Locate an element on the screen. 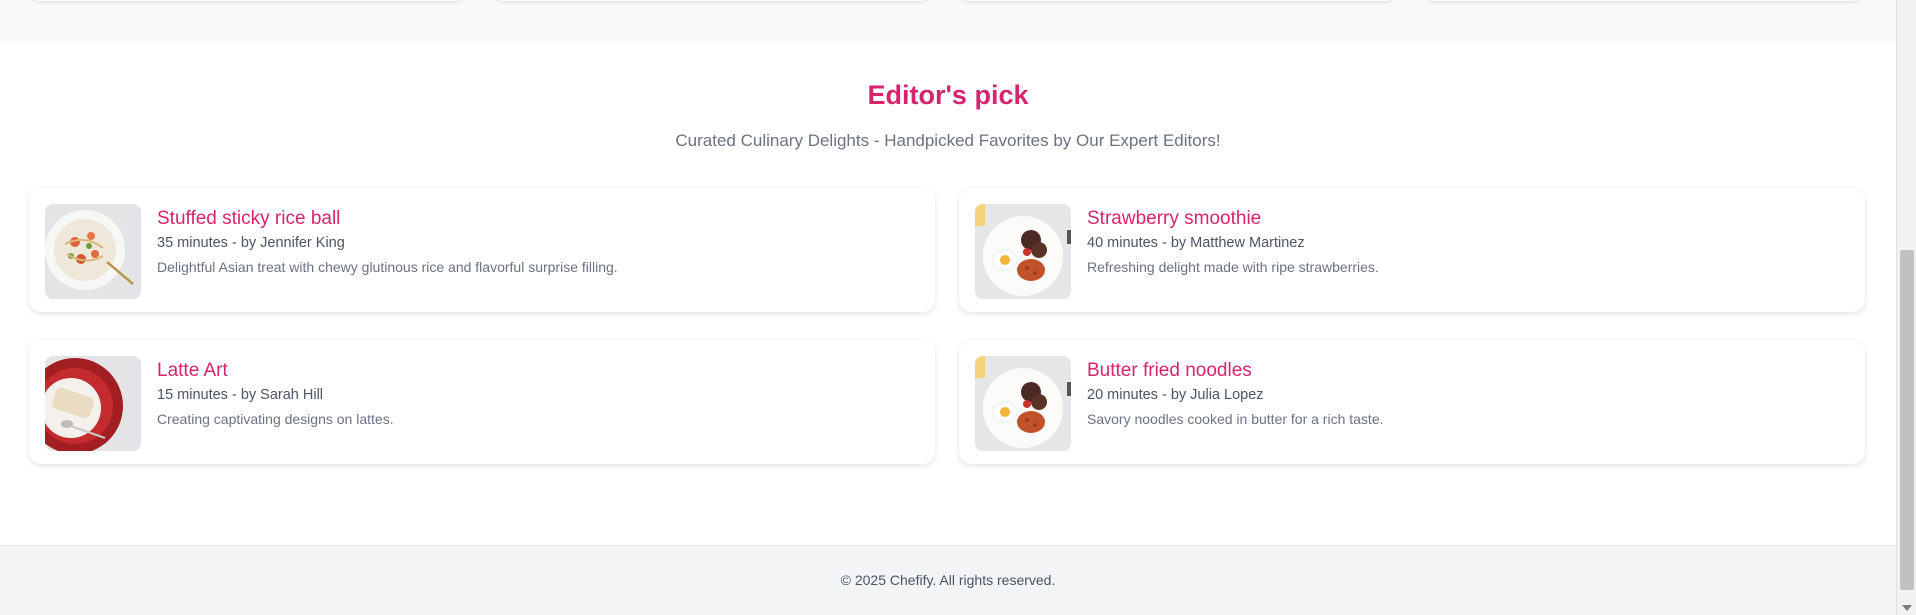 The image size is (1916, 615). red-plate-wrap-image is located at coordinates (93, 403).